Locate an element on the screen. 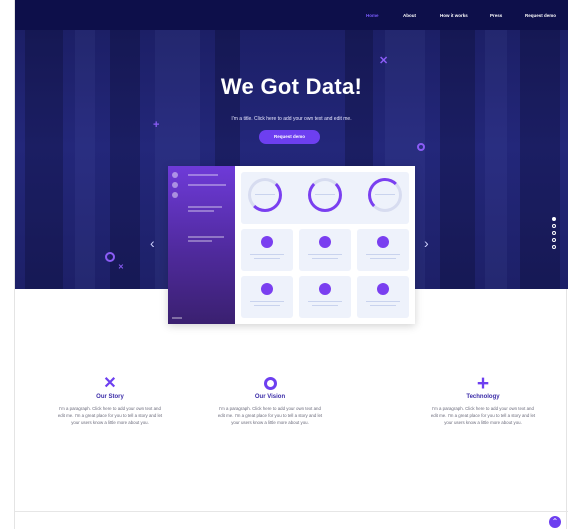  footer-divider is located at coordinates (291, 511).